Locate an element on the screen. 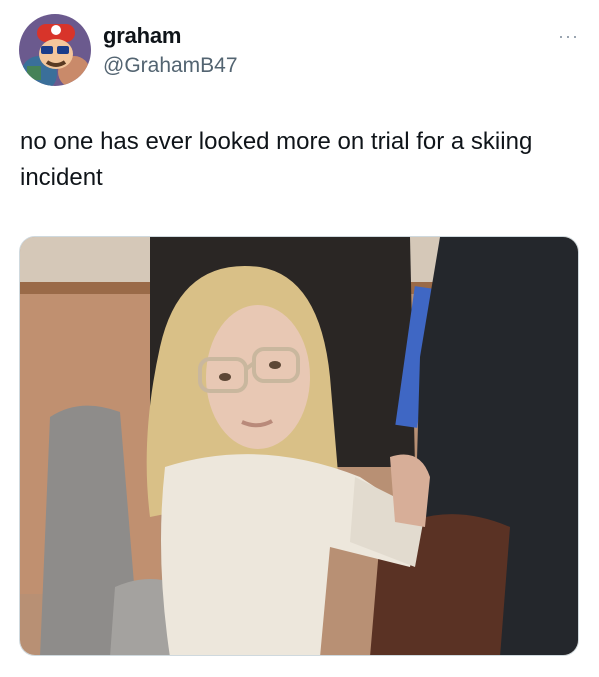 This screenshot has height=677, width=599. more-options-icon: ··· is located at coordinates (568, 36).